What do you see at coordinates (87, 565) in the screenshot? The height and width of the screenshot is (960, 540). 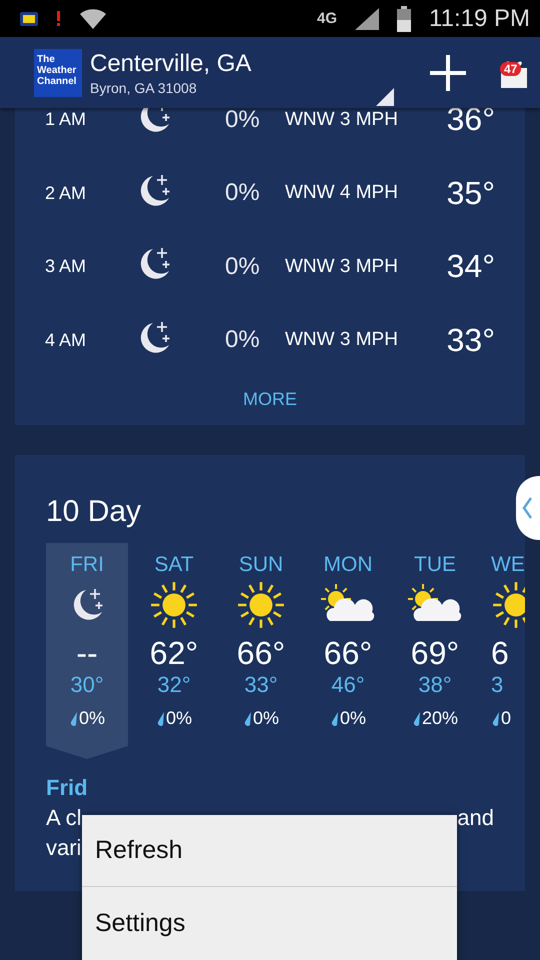 I see `day-name: FRI` at bounding box center [87, 565].